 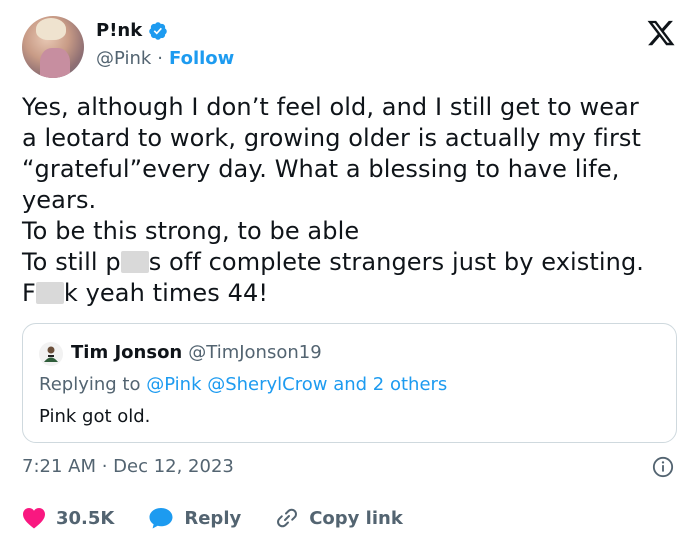 I want to click on author-display-name: P!nk, so click(x=119, y=30).